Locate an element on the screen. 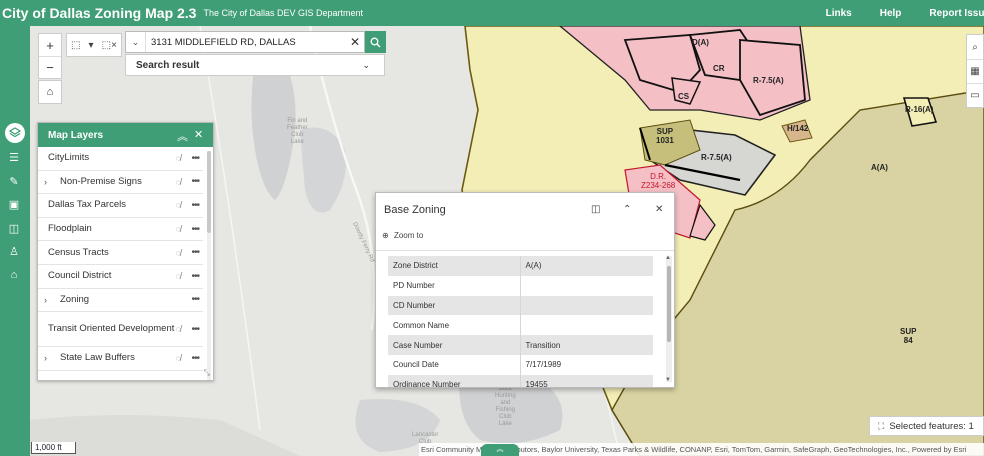 The height and width of the screenshot is (456, 984). popup-scrollbar: ▲ ▼ is located at coordinates (668, 319).